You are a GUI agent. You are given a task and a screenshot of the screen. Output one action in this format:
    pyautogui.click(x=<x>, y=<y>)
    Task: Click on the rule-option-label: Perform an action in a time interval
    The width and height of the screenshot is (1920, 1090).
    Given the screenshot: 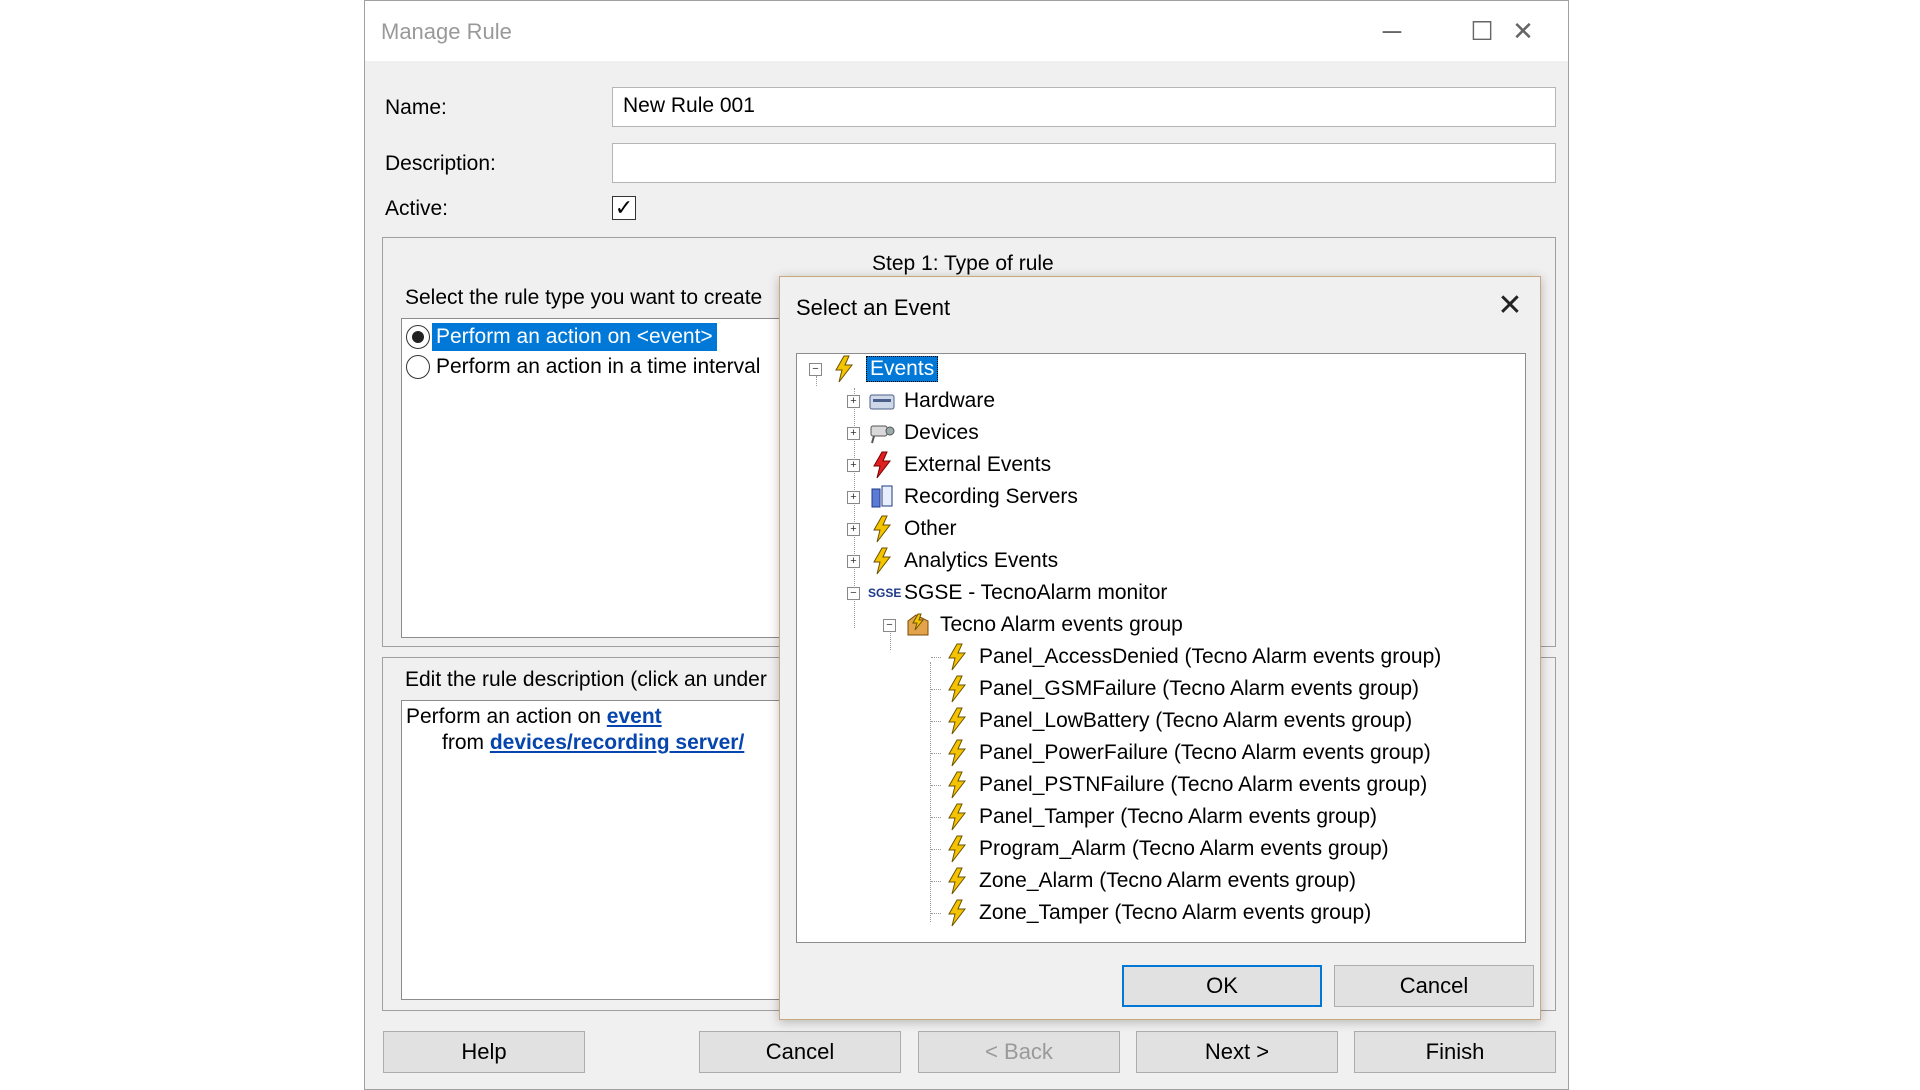 What is the action you would take?
    pyautogui.click(x=598, y=366)
    